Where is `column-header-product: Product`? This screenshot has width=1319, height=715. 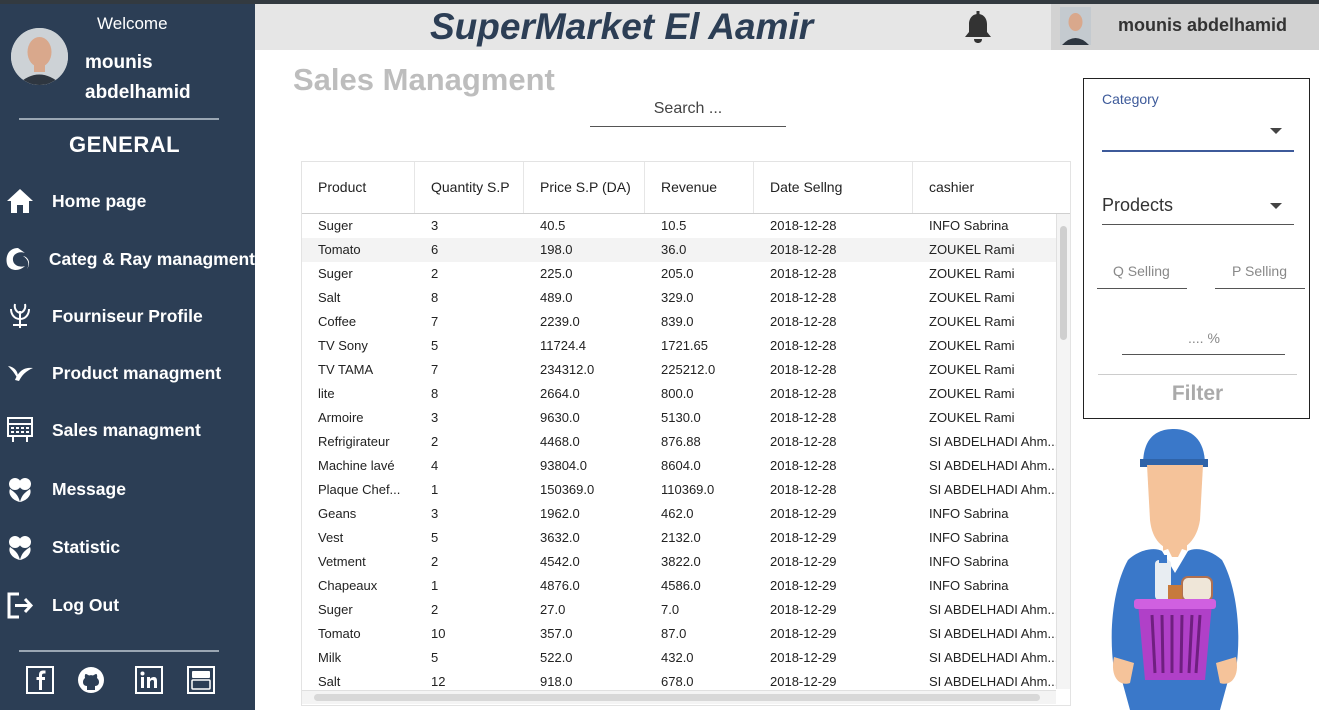 column-header-product: Product is located at coordinates (358, 187).